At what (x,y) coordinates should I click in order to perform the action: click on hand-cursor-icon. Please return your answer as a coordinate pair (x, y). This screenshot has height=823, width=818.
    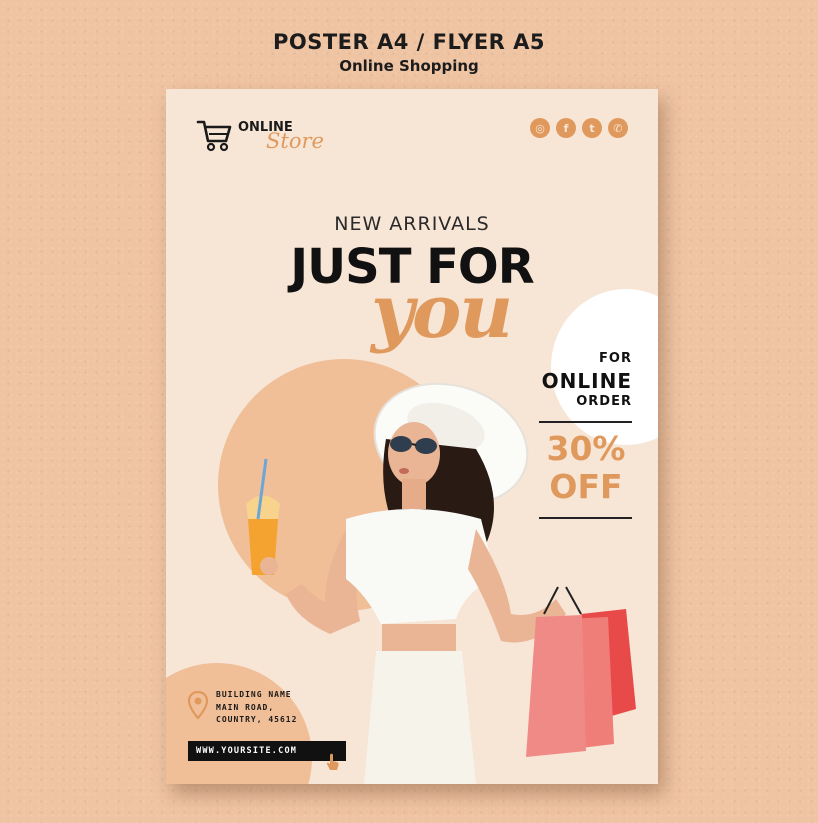
    Looking at the image, I should click on (332, 761).